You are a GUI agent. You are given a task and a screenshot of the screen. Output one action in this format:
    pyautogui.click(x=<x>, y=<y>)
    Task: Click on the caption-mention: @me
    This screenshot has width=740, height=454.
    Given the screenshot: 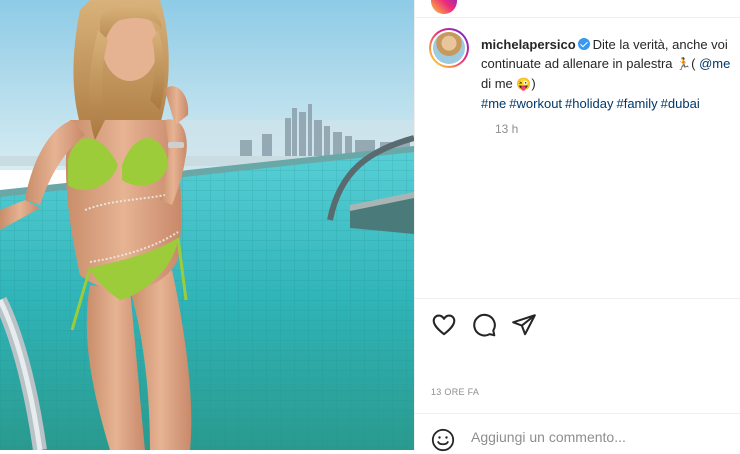 What is the action you would take?
    pyautogui.click(x=714, y=63)
    